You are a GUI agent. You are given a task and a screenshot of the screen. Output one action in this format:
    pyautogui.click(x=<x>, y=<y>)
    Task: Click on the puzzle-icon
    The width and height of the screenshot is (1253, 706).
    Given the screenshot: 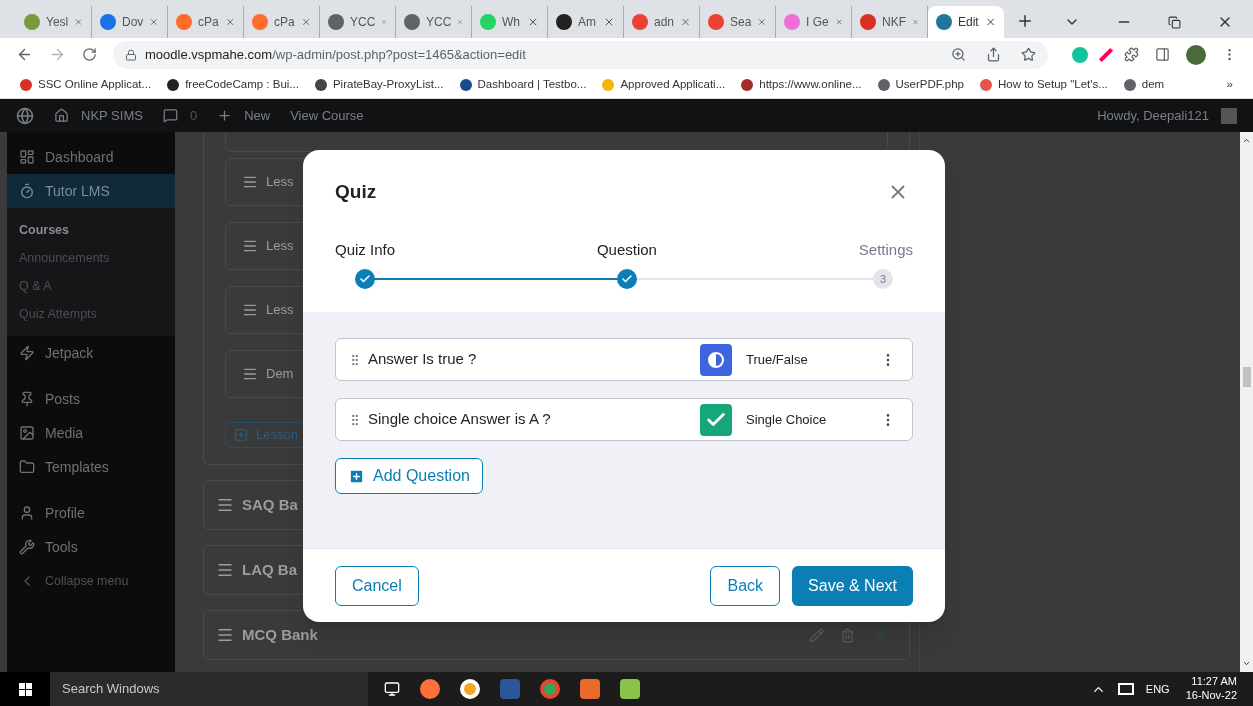 What is the action you would take?
    pyautogui.click(x=1131, y=54)
    